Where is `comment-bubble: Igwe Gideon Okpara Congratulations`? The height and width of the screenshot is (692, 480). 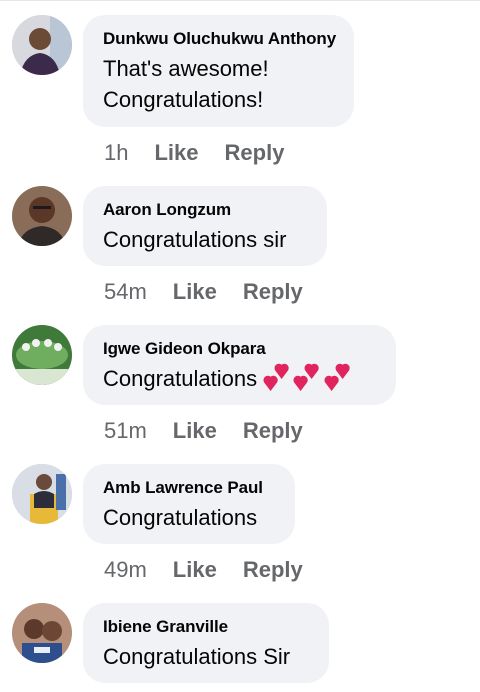
comment-bubble: Igwe Gideon Okpara Congratulations is located at coordinates (239, 365).